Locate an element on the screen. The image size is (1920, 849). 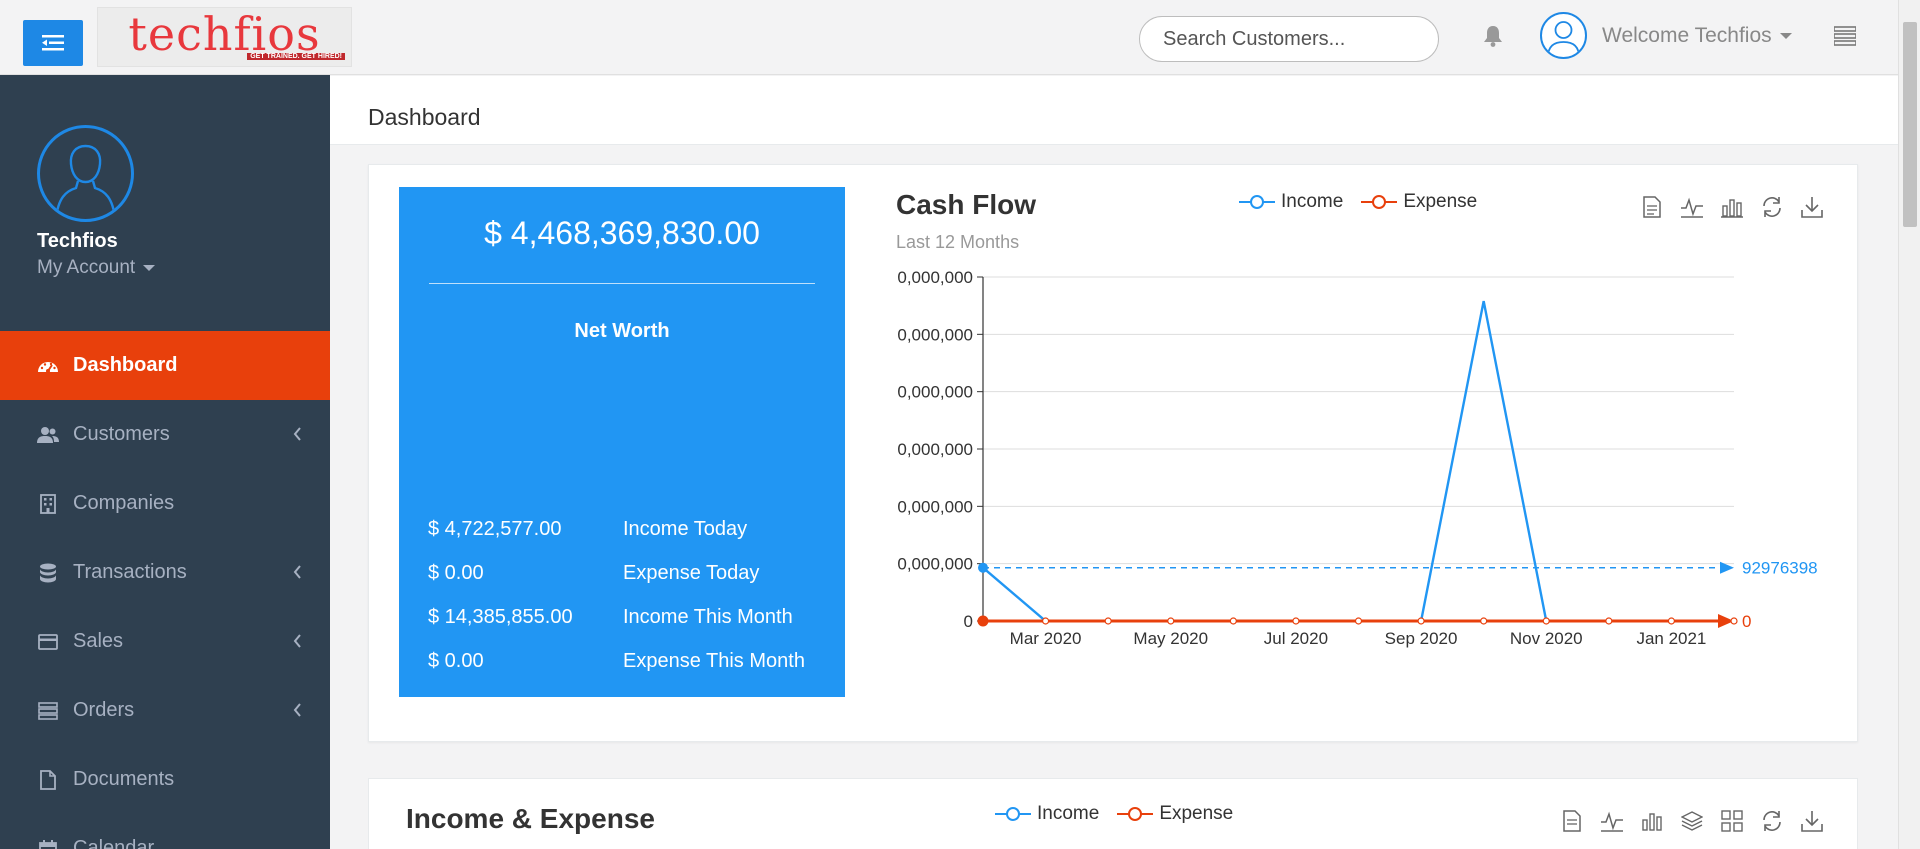
sidebar-avatar is located at coordinates (85, 173).